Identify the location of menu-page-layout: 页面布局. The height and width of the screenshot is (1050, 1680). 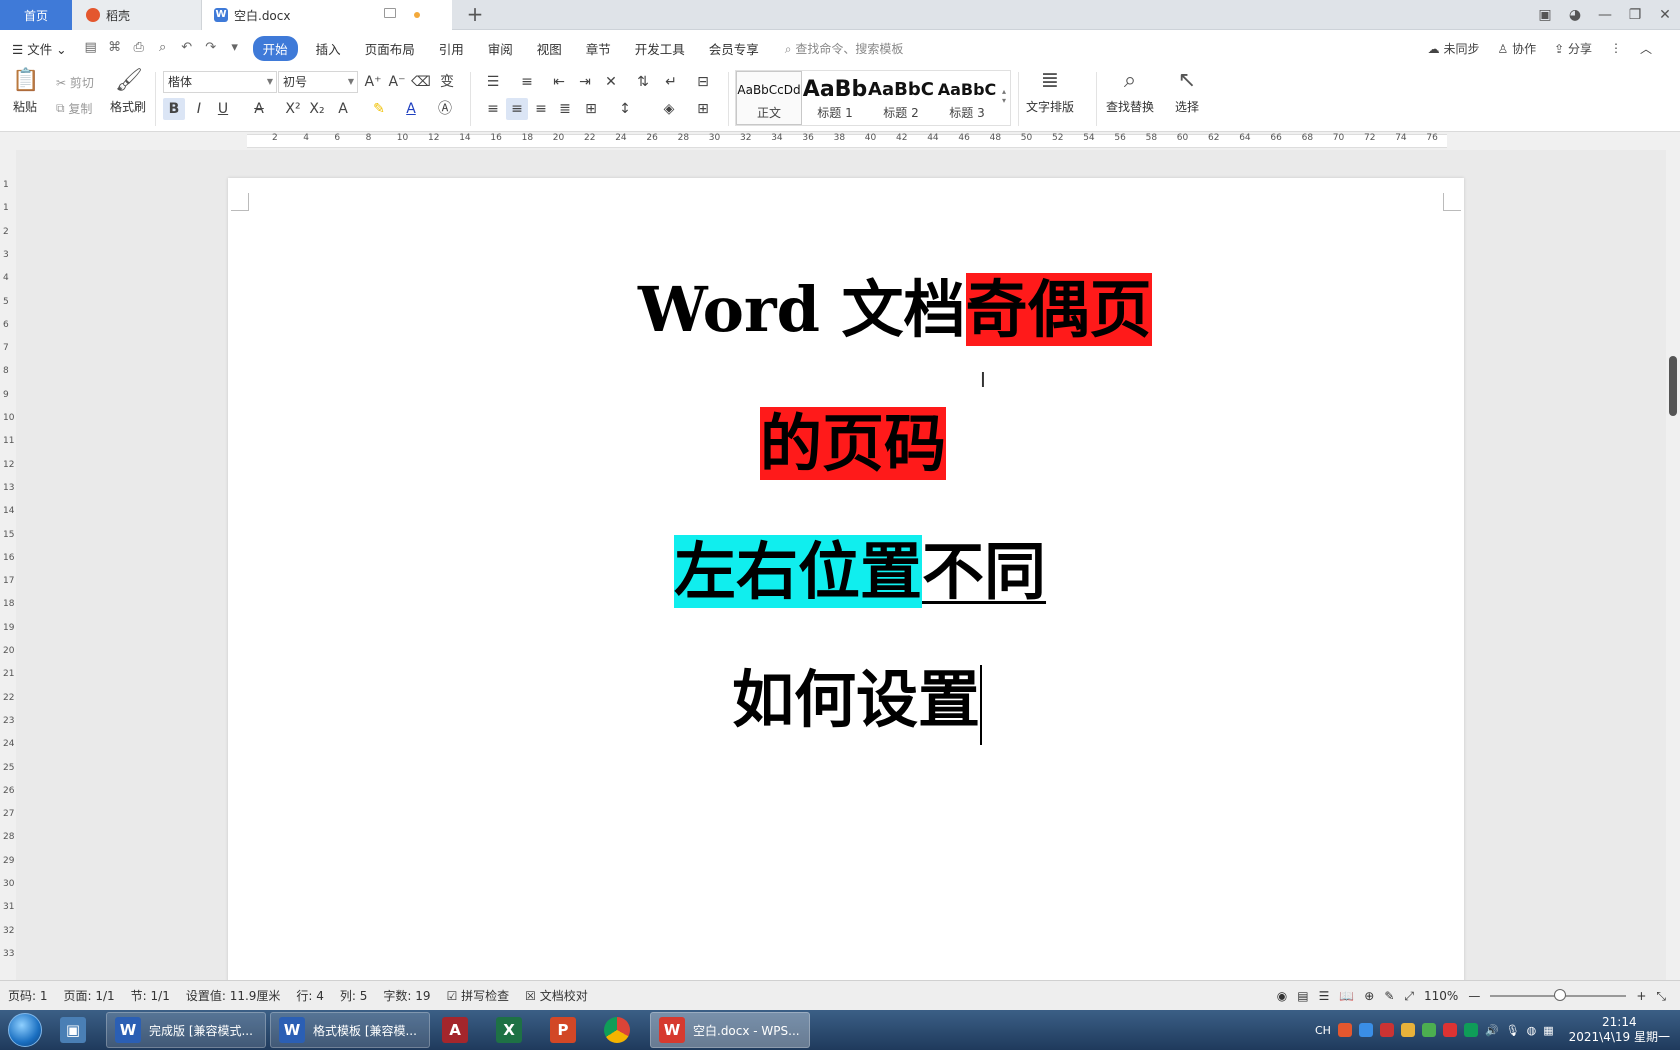
(390, 48).